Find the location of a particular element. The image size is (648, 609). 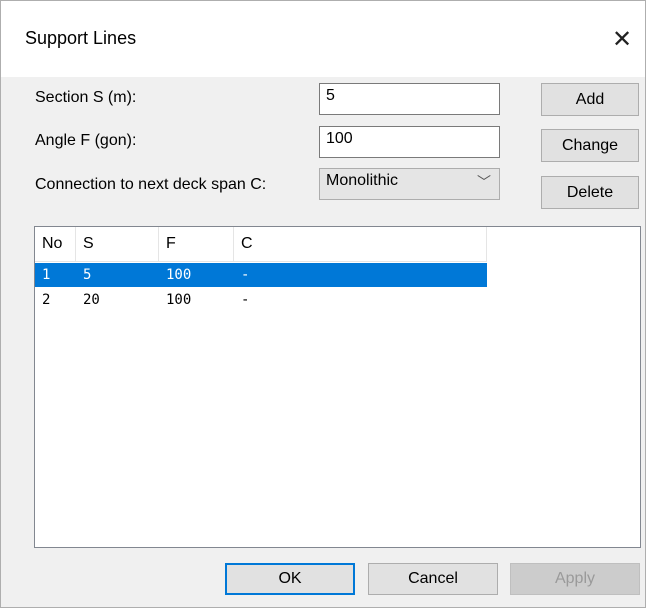

column-header-s: S is located at coordinates (117, 244).